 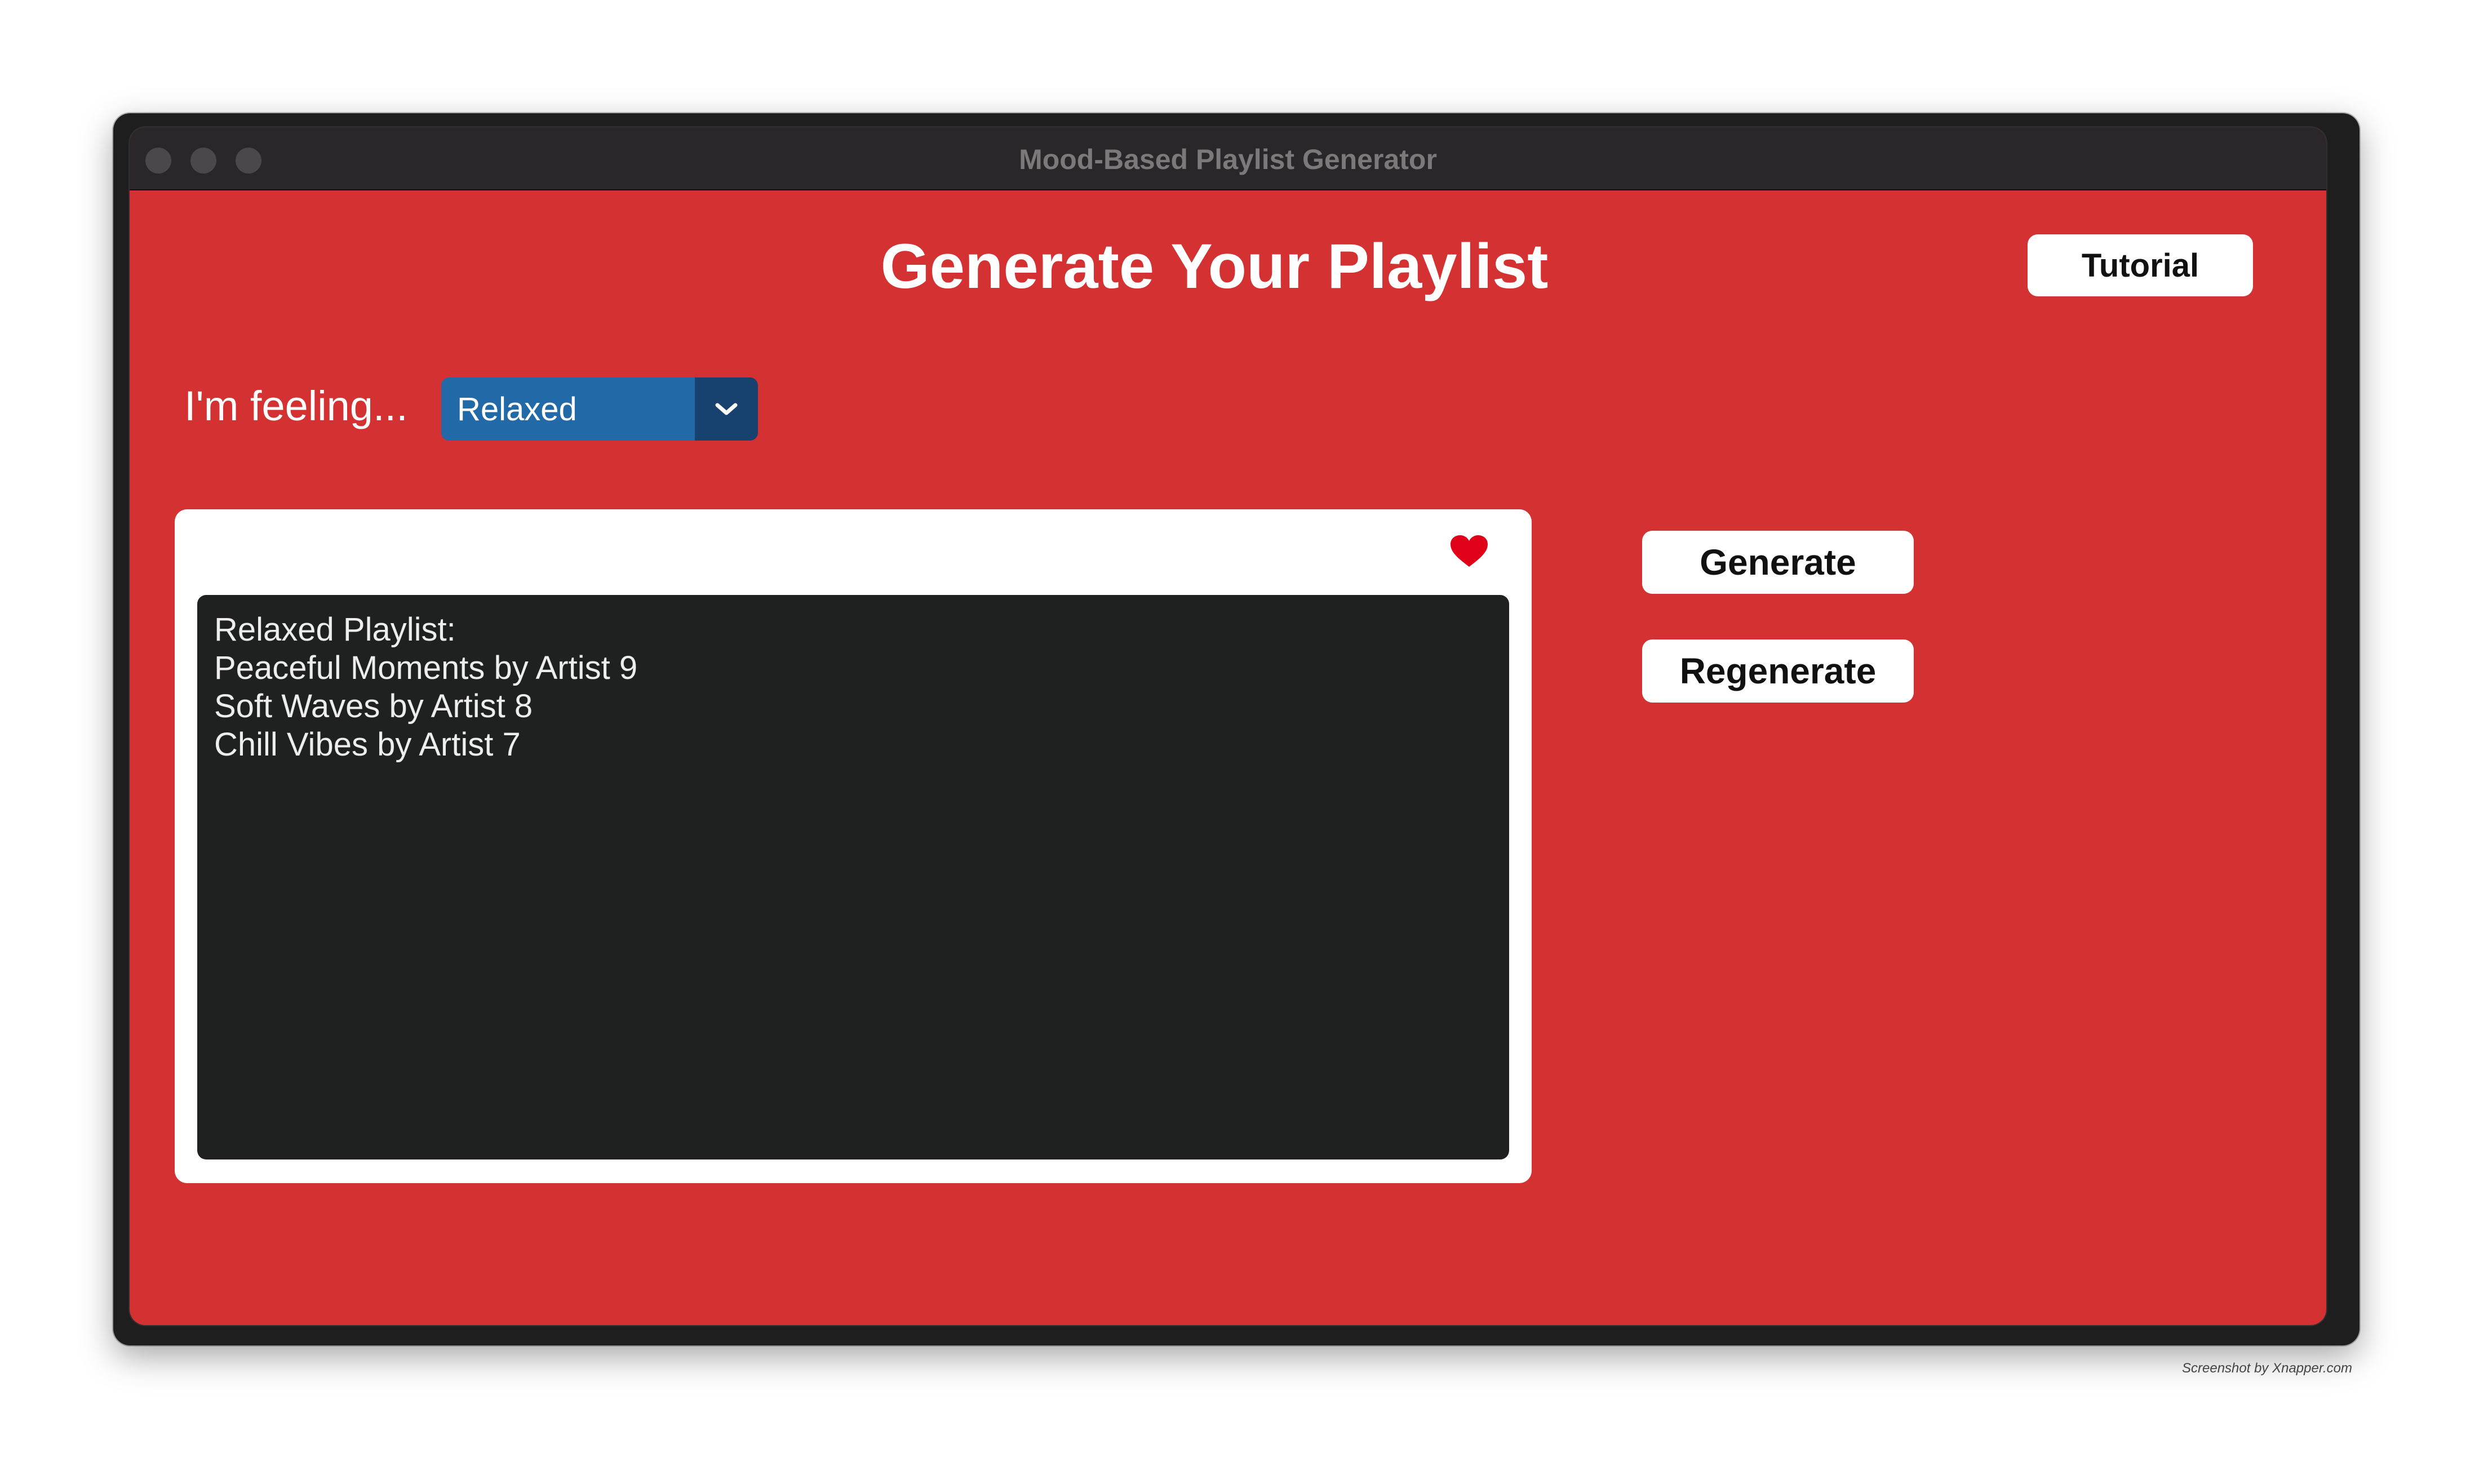 I want to click on heart-icon, so click(x=1469, y=551).